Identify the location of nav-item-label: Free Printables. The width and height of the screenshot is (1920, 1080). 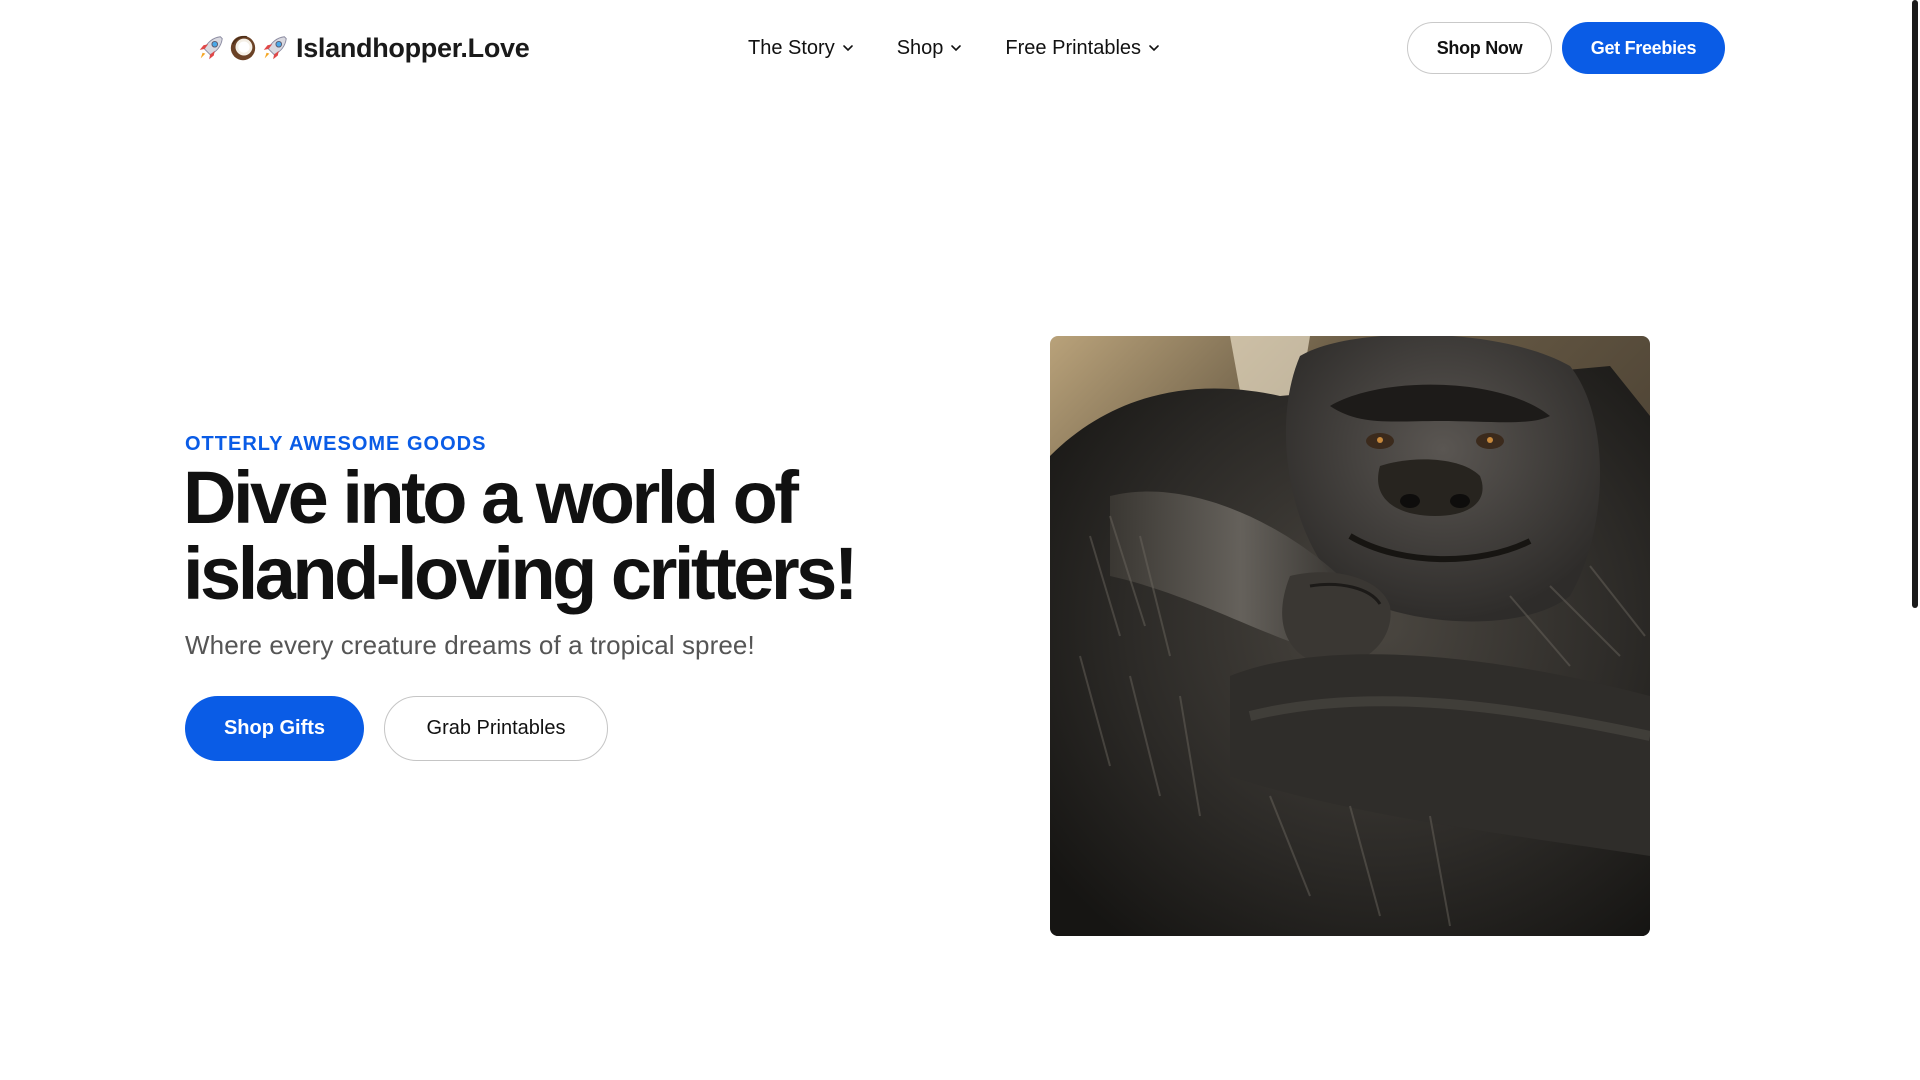
(1073, 47).